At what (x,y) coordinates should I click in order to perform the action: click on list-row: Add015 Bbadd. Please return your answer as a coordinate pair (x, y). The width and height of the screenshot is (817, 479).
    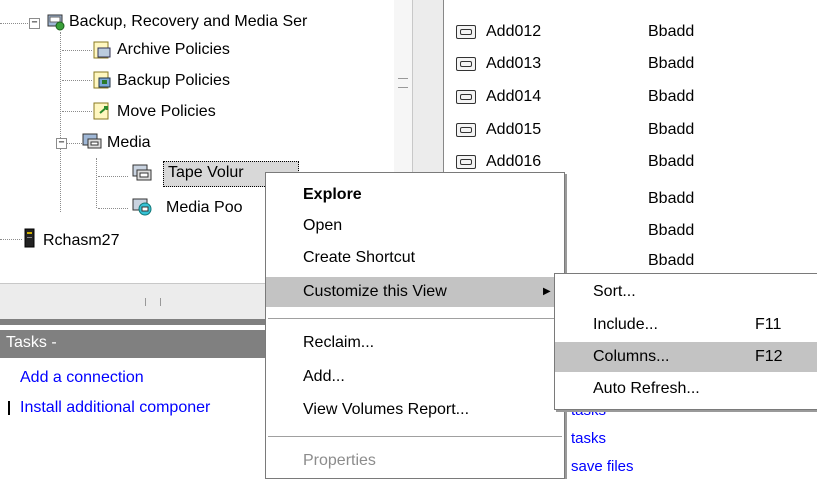
    Looking at the image, I should click on (630, 130).